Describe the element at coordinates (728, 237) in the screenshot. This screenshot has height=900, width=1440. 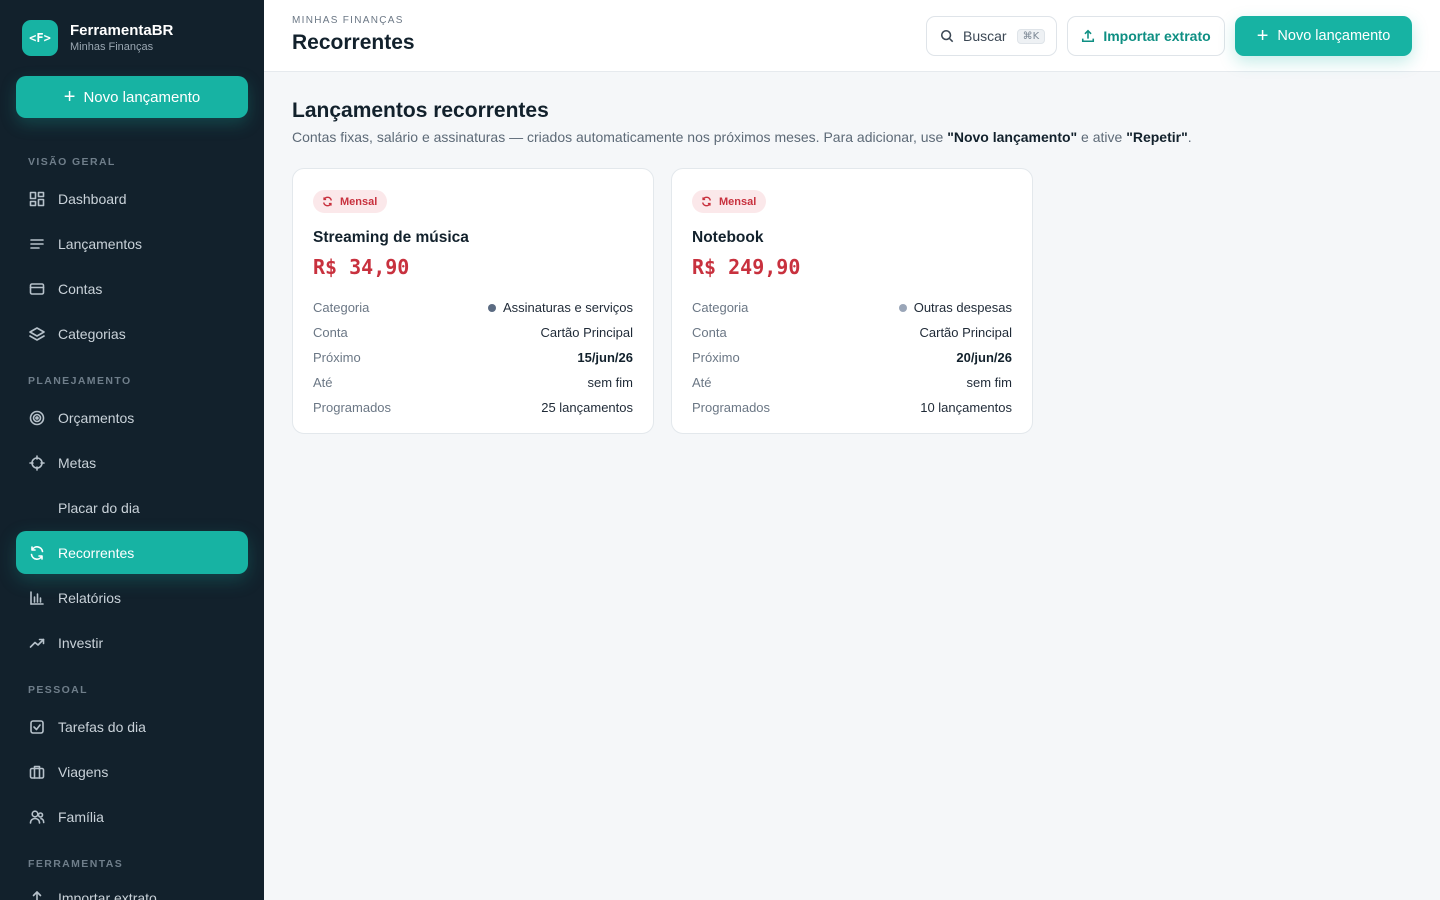
I see `recurring-name: Notebook` at that location.